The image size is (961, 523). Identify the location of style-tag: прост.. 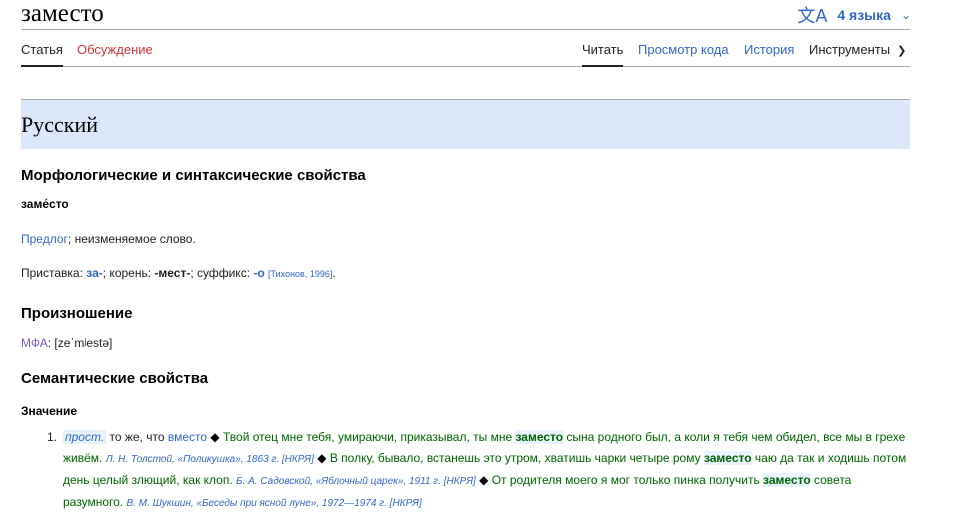
(85, 437).